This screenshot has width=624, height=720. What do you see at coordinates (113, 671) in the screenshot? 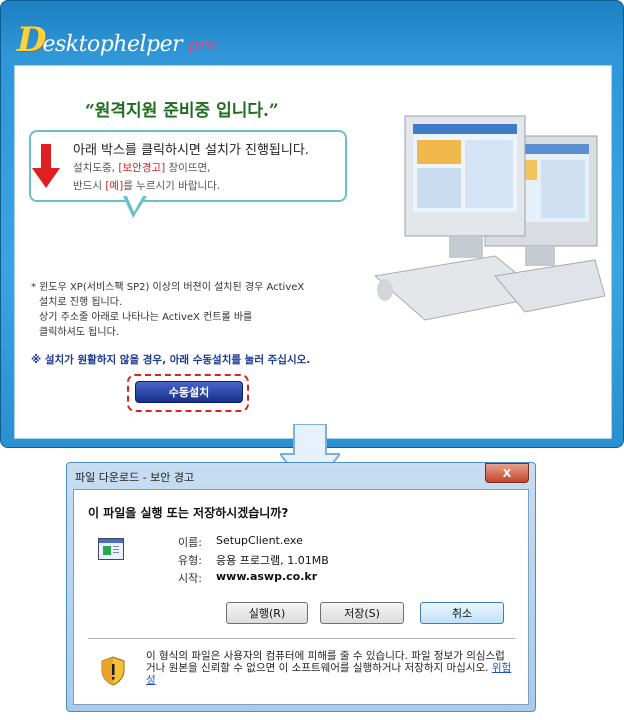
I see `security-shield-icon` at bounding box center [113, 671].